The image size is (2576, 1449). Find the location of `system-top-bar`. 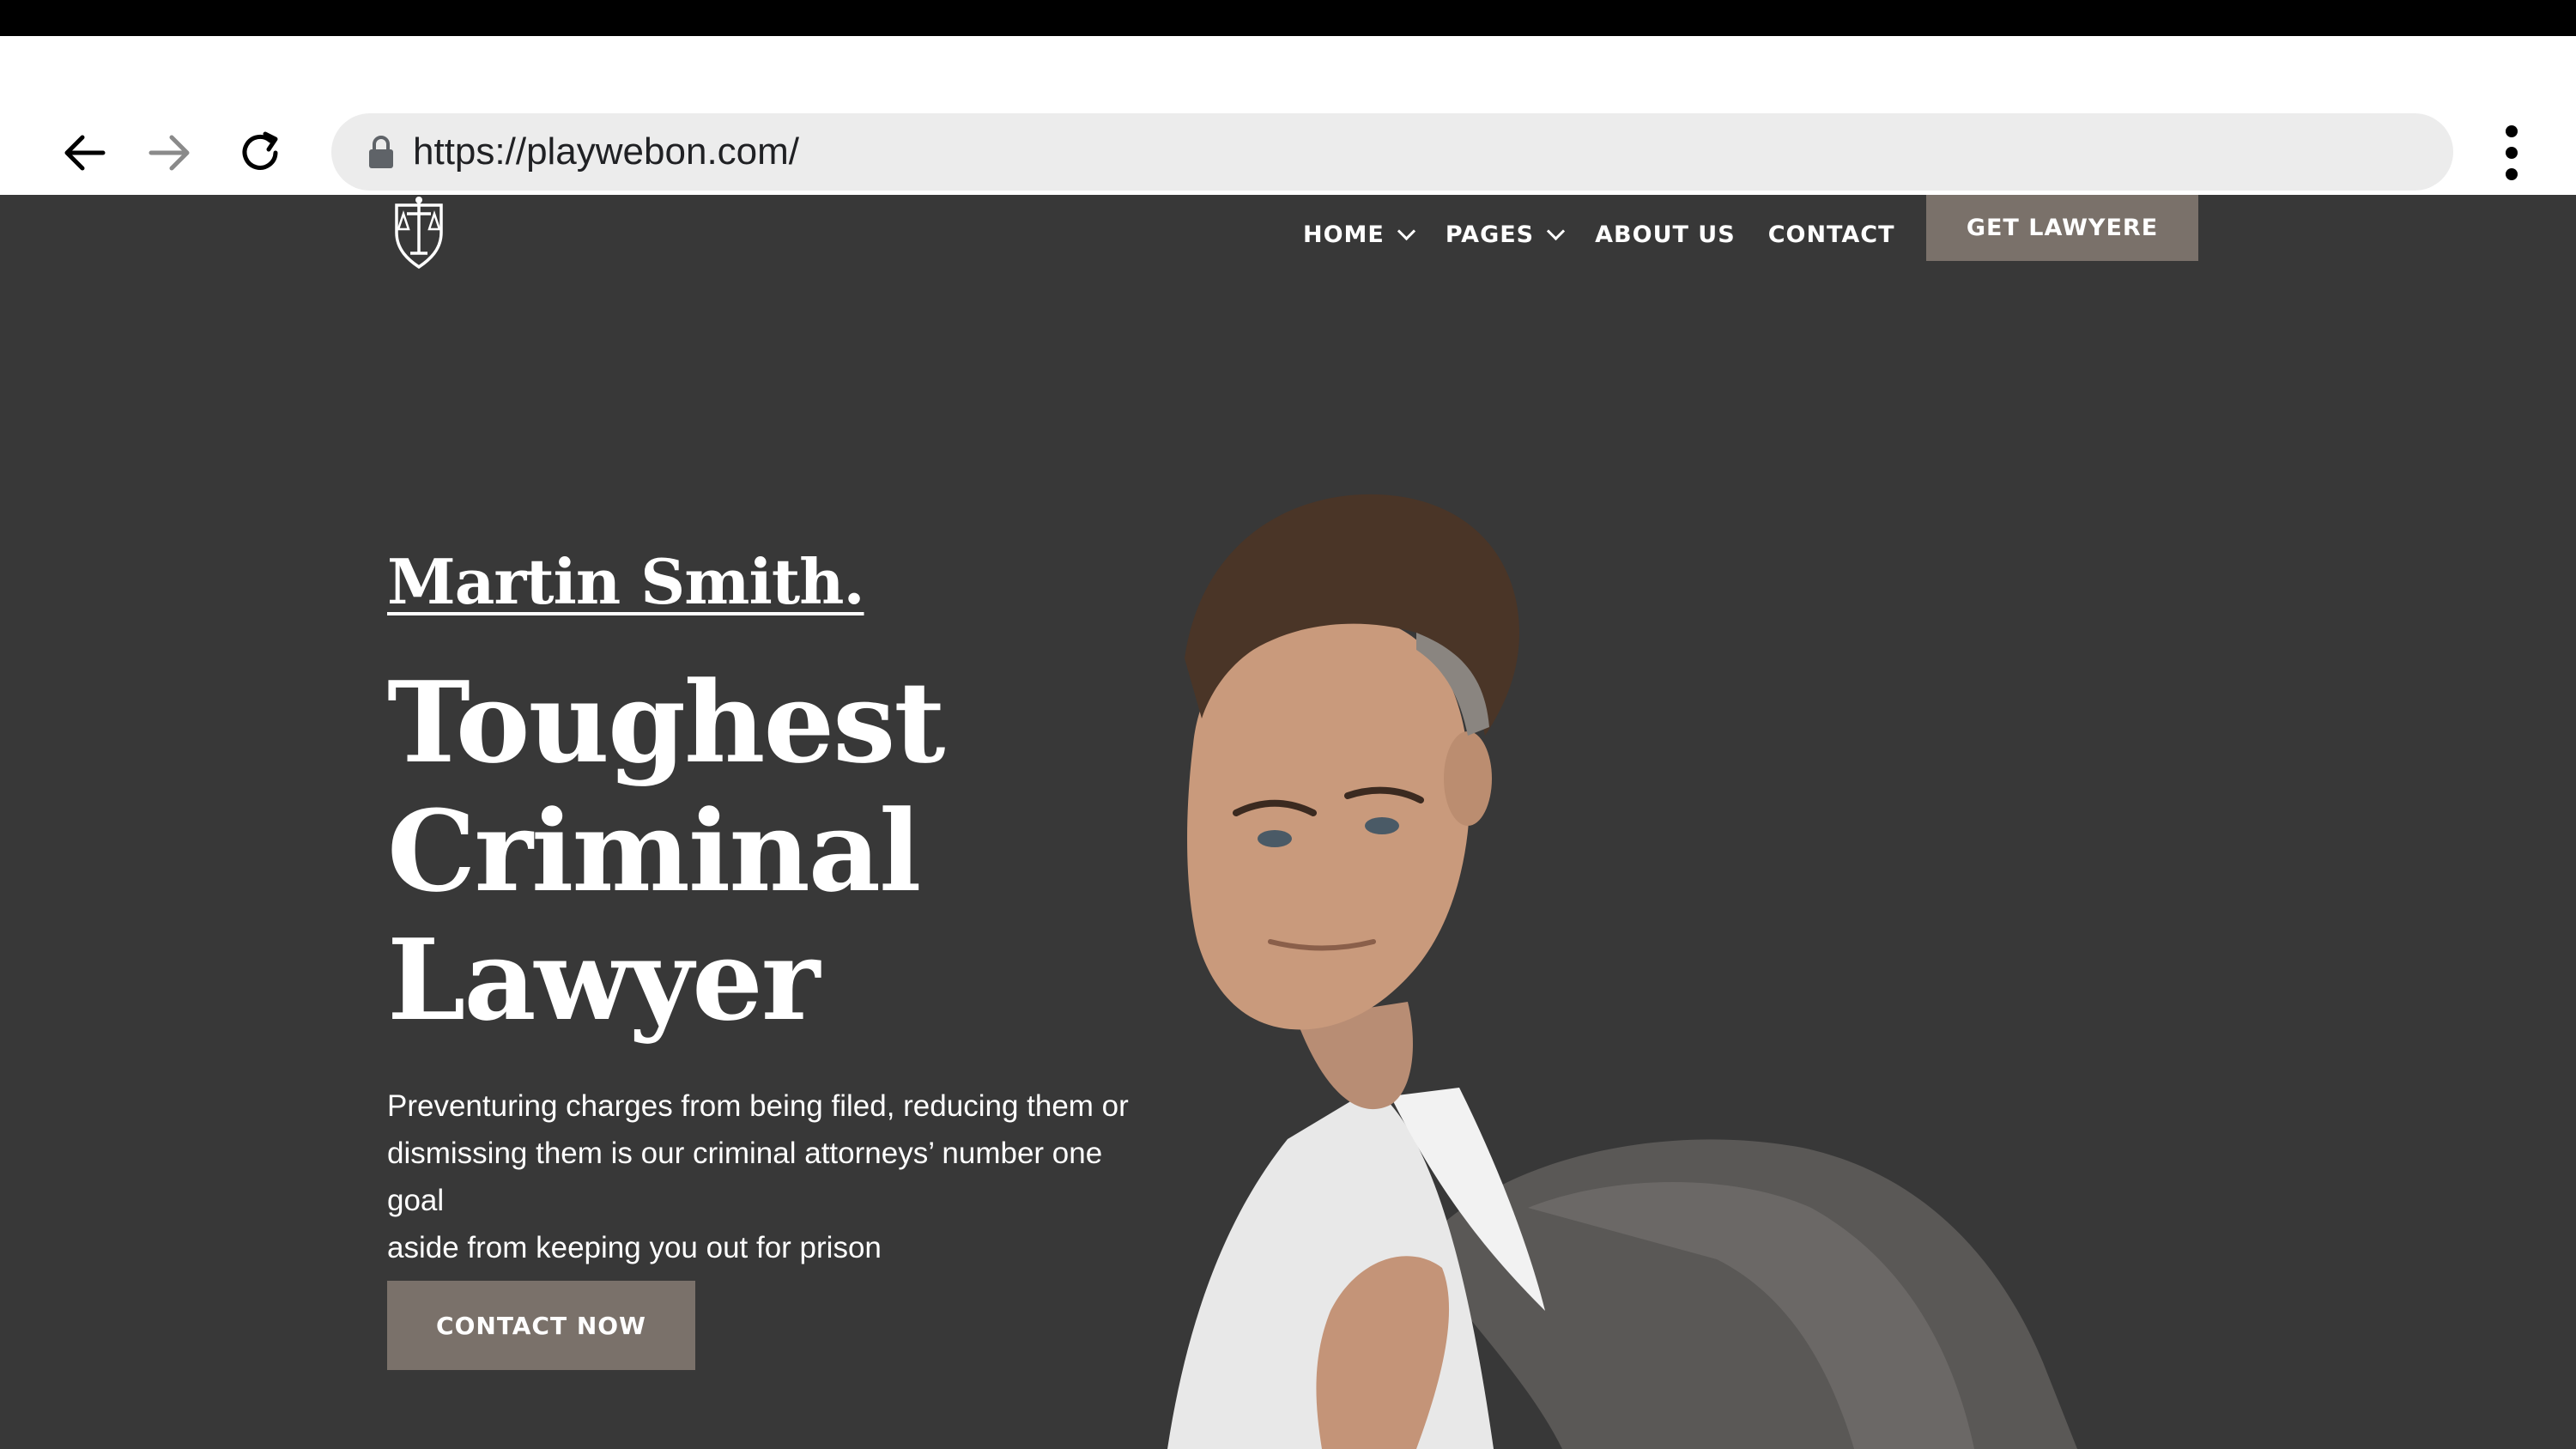

system-top-bar is located at coordinates (1288, 18).